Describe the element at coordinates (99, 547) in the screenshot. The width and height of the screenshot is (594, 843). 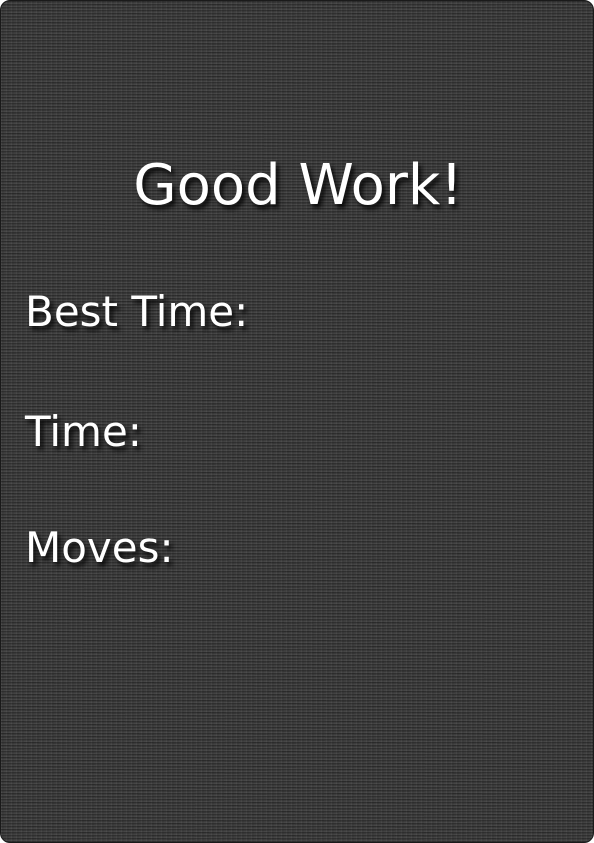
I see `moves-label: Moves:` at that location.